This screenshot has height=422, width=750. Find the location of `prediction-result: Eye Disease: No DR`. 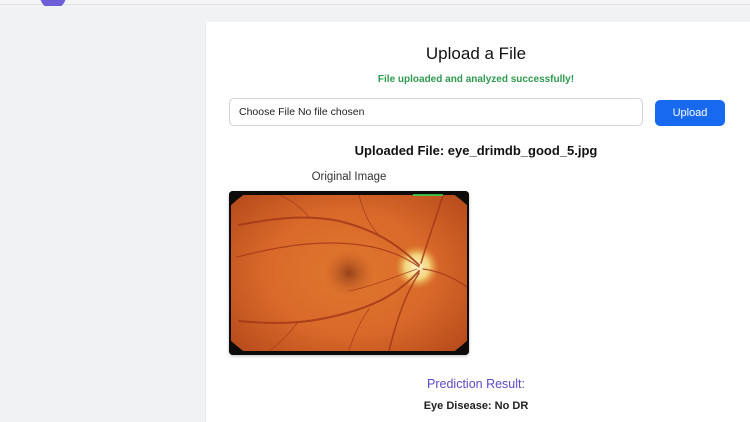

prediction-result: Eye Disease: No DR is located at coordinates (476, 406).